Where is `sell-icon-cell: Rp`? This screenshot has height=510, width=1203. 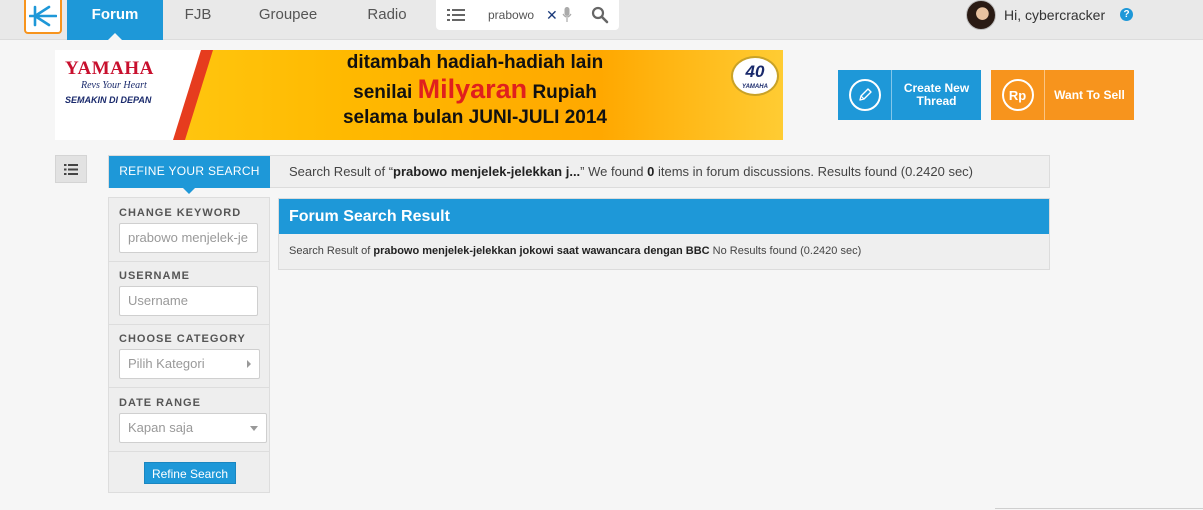 sell-icon-cell: Rp is located at coordinates (1018, 95).